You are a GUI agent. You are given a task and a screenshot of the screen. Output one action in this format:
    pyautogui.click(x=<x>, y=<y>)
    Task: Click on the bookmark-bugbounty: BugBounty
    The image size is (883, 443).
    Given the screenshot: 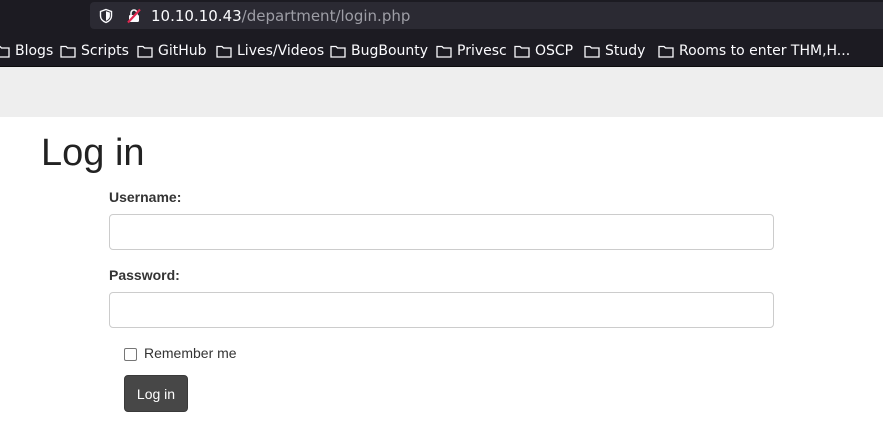 What is the action you would take?
    pyautogui.click(x=379, y=51)
    